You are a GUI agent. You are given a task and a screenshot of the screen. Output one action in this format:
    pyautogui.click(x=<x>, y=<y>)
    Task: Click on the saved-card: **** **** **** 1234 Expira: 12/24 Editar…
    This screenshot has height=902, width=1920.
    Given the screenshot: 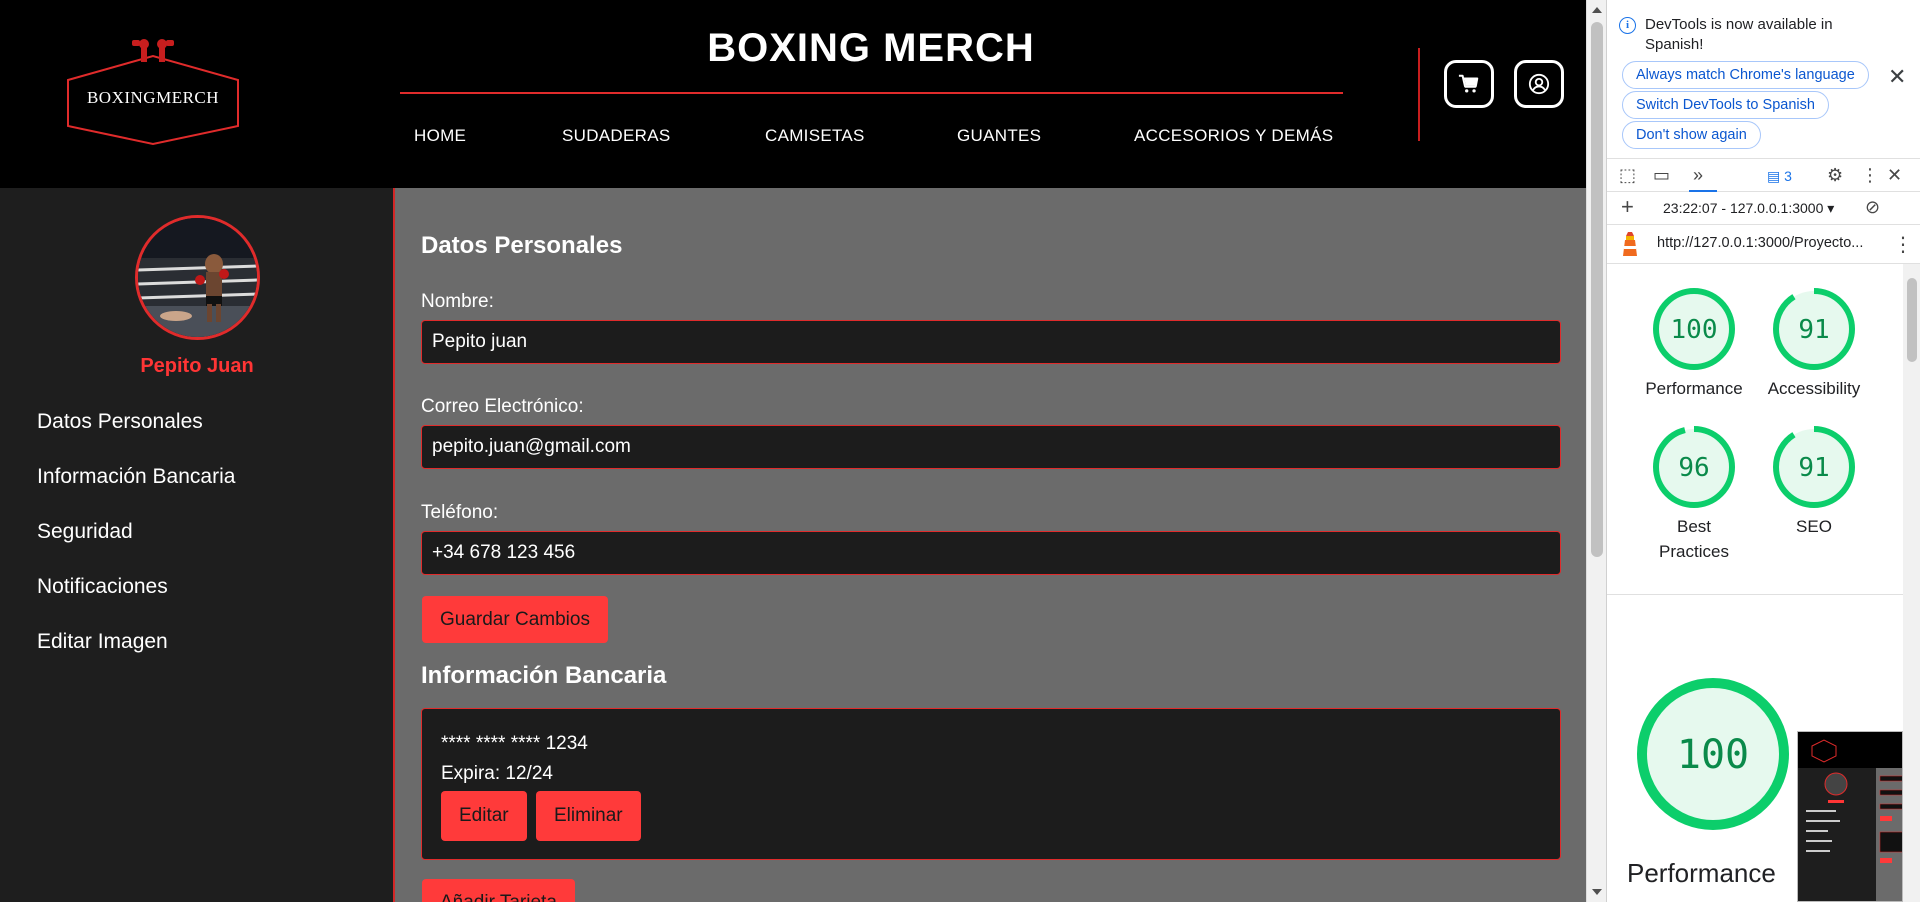 What is the action you would take?
    pyautogui.click(x=991, y=784)
    